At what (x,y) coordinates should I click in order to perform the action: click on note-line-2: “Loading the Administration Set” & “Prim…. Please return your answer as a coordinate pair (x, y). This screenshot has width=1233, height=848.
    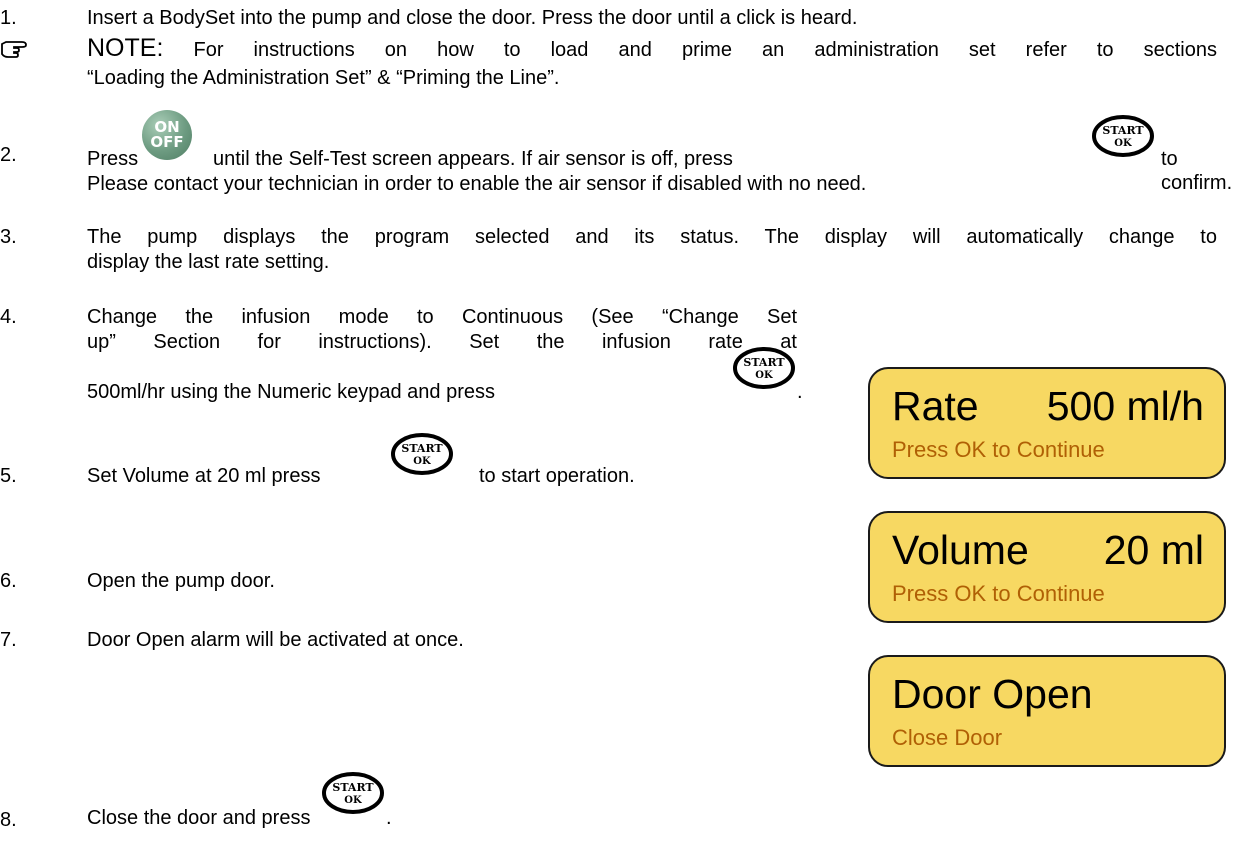
    Looking at the image, I should click on (323, 78).